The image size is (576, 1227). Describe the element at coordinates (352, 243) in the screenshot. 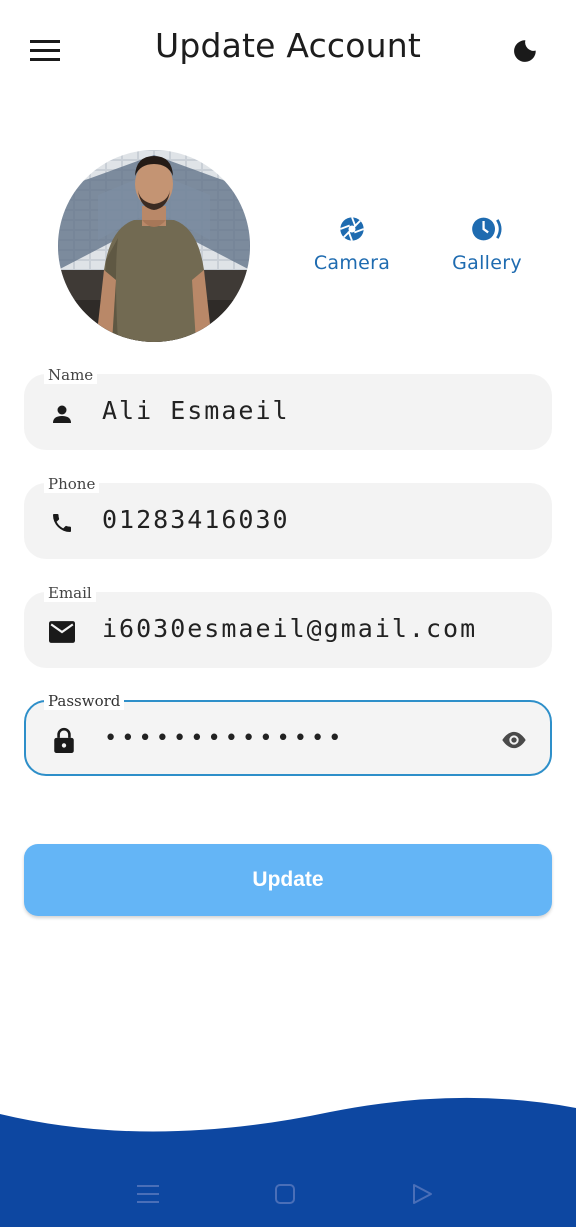

I see `camera-button: Camera` at that location.